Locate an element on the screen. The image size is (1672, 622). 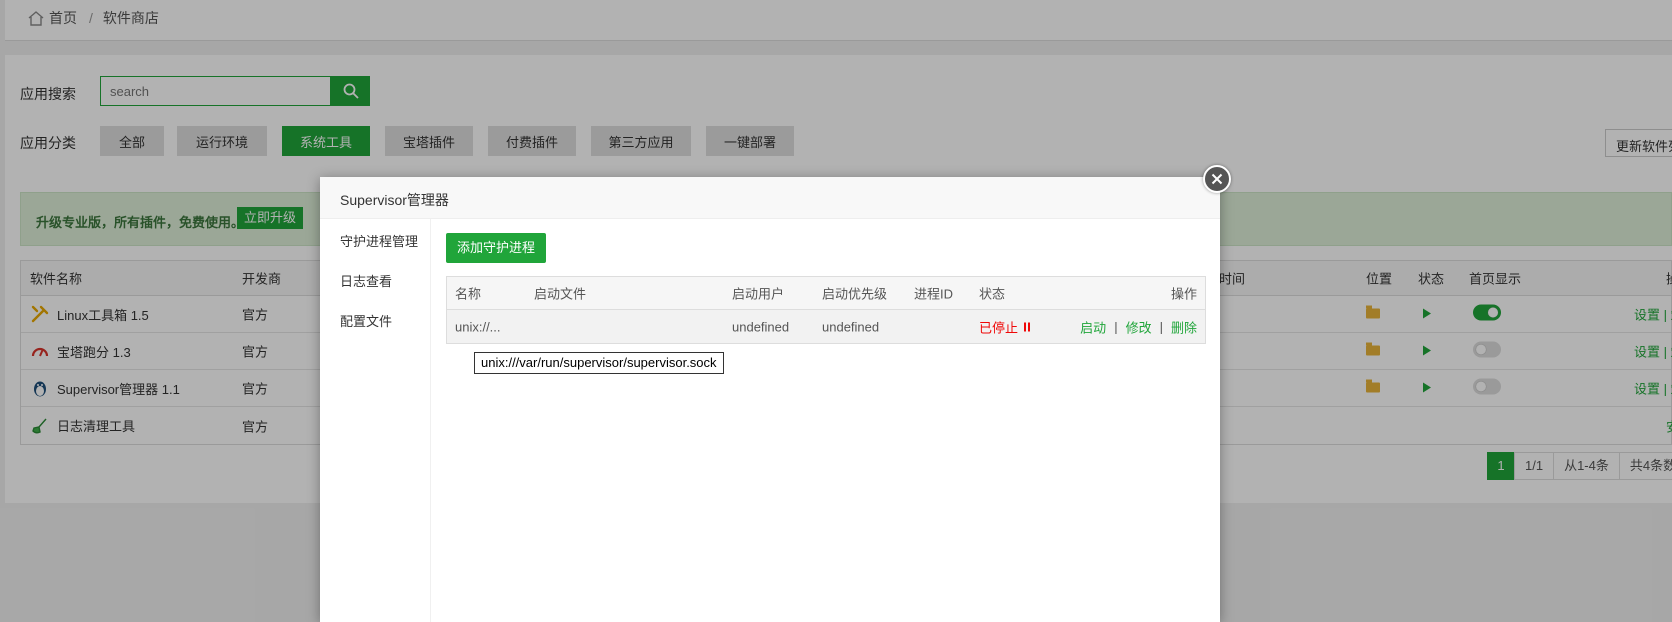
delete-button: 删除 is located at coordinates (1184, 326).